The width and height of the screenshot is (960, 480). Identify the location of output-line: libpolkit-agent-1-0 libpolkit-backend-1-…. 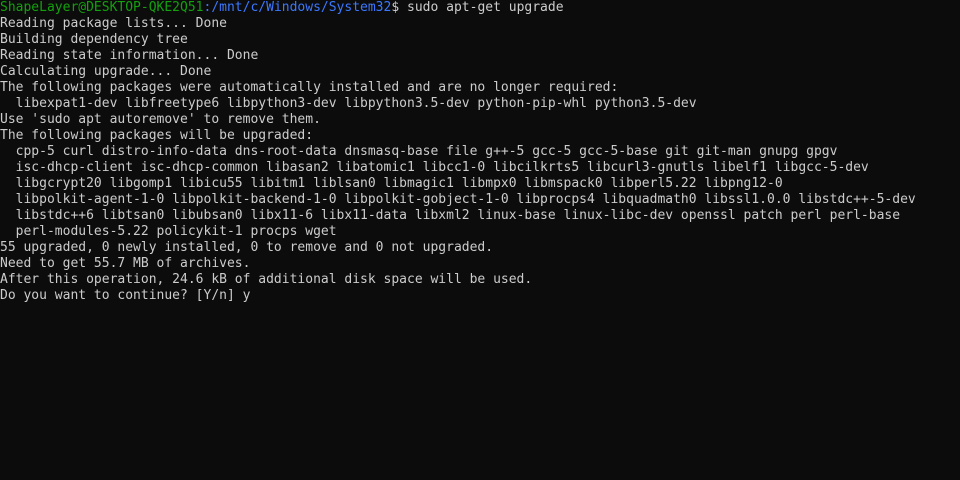
(458, 199).